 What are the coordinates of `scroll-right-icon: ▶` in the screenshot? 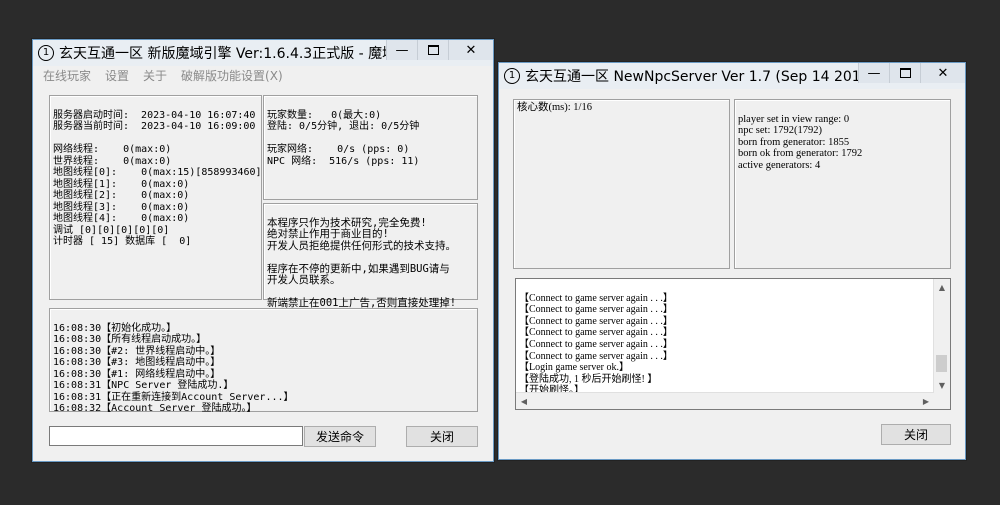 It's located at (926, 401).